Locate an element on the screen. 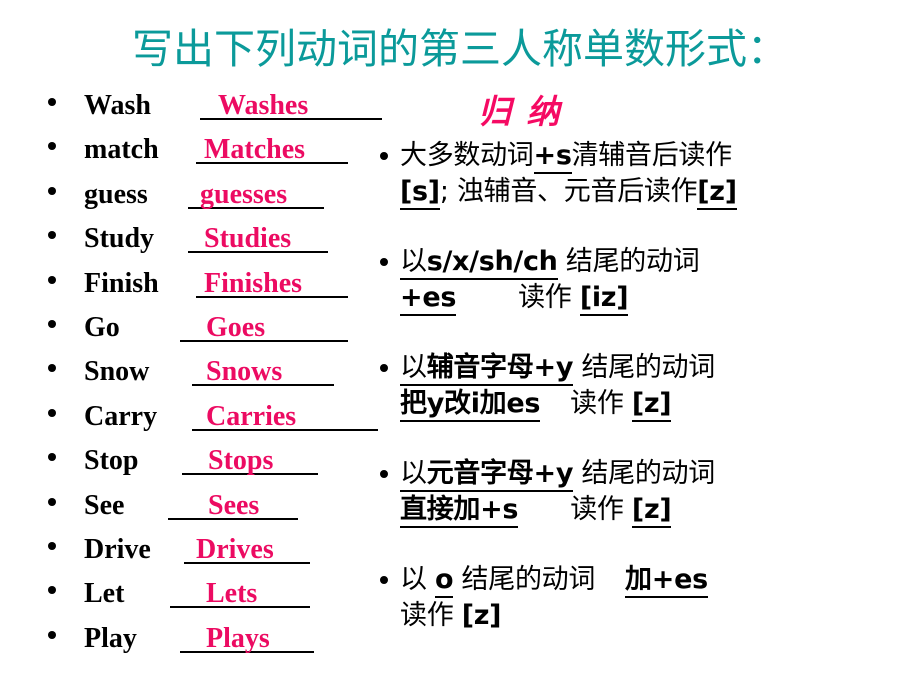  list-item: Play Plays is located at coordinates (208, 645).